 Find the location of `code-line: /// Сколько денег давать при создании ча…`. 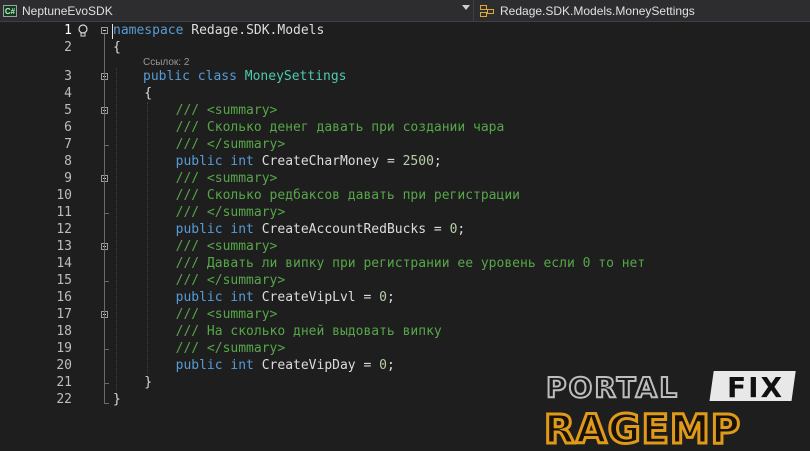

code-line: /// Сколько денег давать при создании ча… is located at coordinates (309, 127).